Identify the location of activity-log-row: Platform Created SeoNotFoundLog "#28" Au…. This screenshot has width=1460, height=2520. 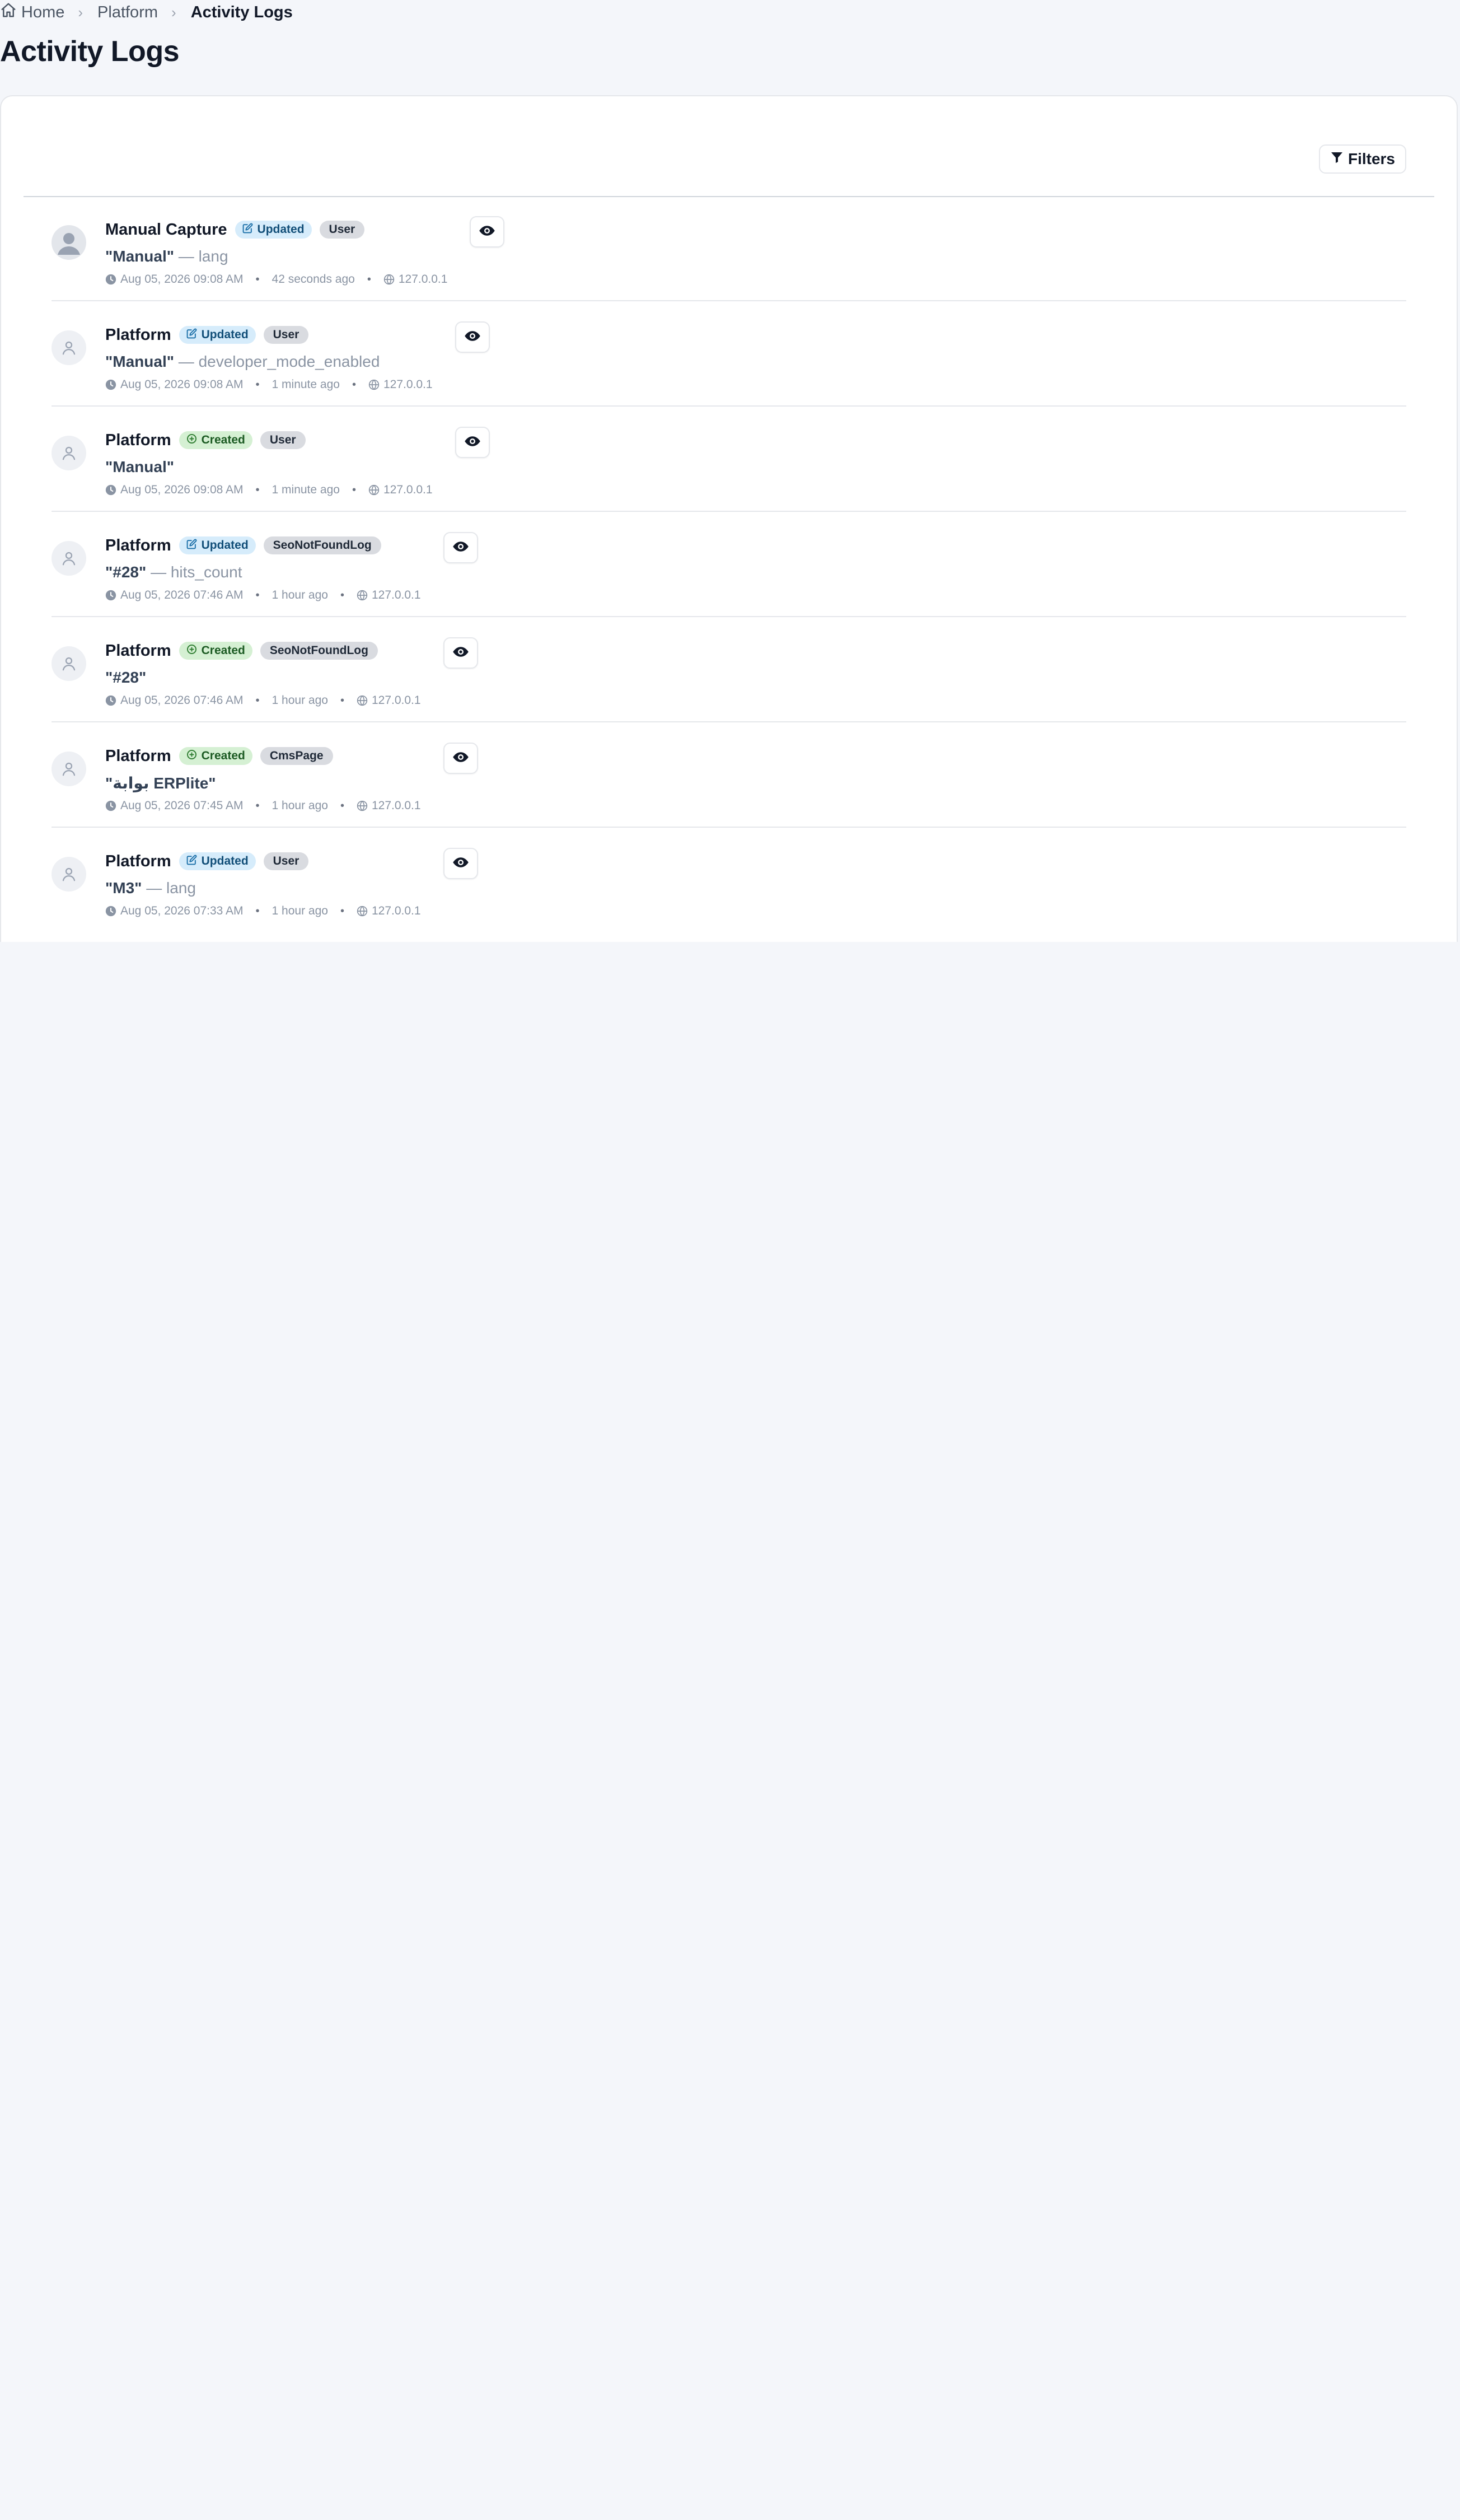
(729, 670).